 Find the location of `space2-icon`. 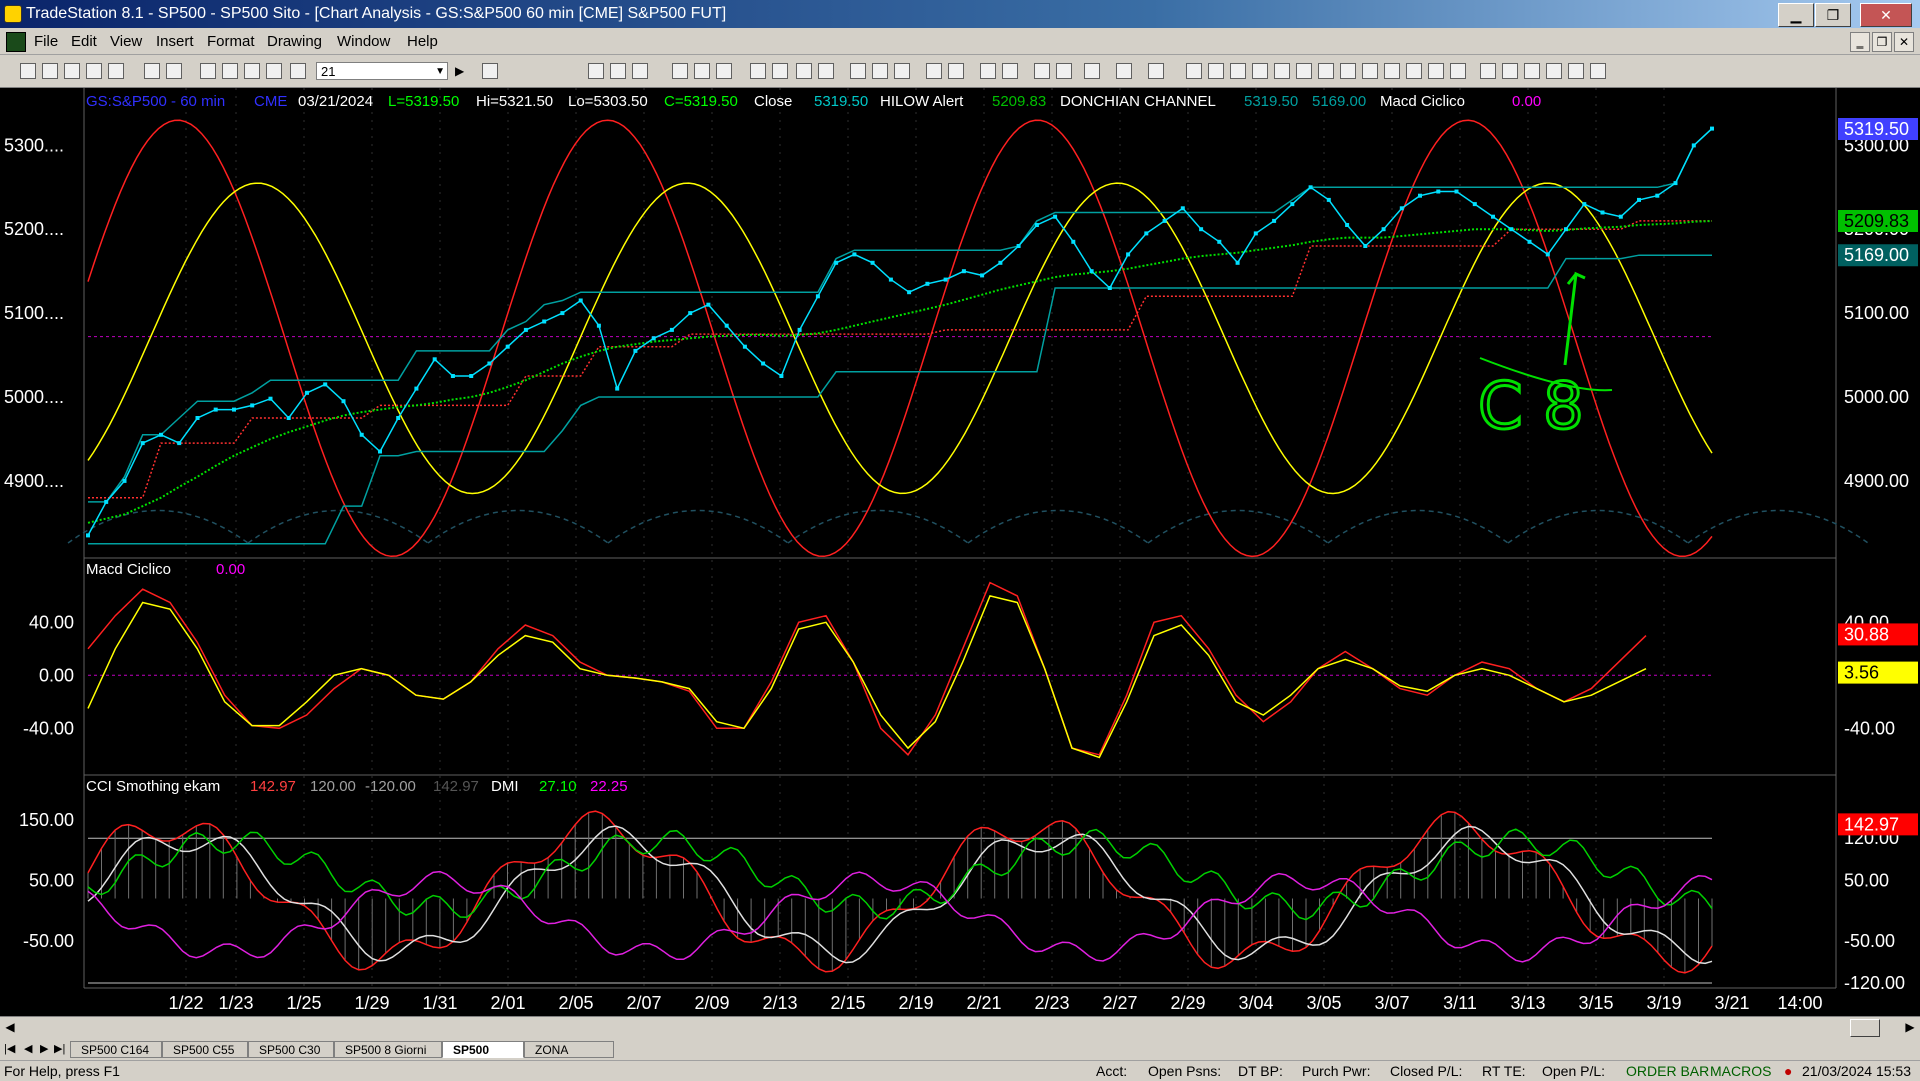

space2-icon is located at coordinates (956, 71).